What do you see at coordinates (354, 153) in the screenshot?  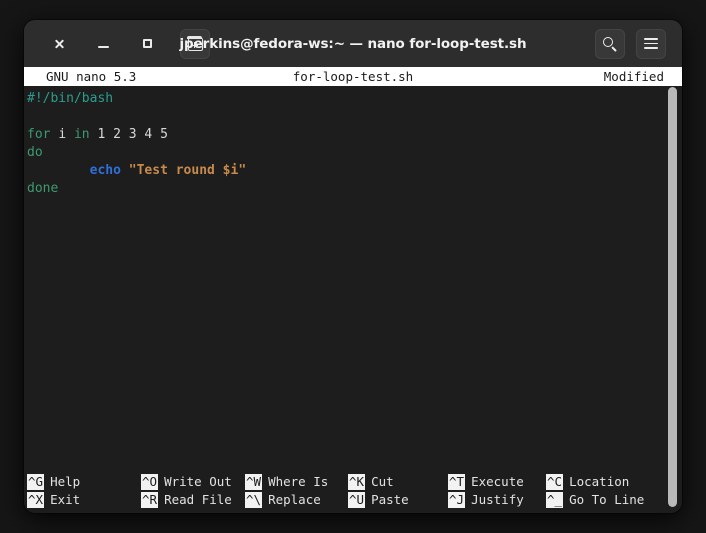 I see `code-line: do` at bounding box center [354, 153].